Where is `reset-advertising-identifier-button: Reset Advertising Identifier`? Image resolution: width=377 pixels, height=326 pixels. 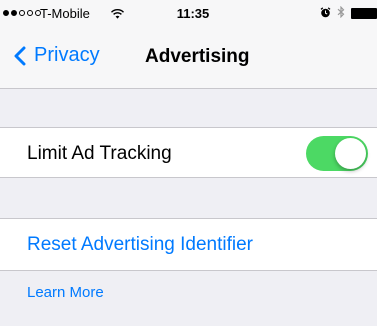
reset-advertising-identifier-button: Reset Advertising Identifier is located at coordinates (140, 245).